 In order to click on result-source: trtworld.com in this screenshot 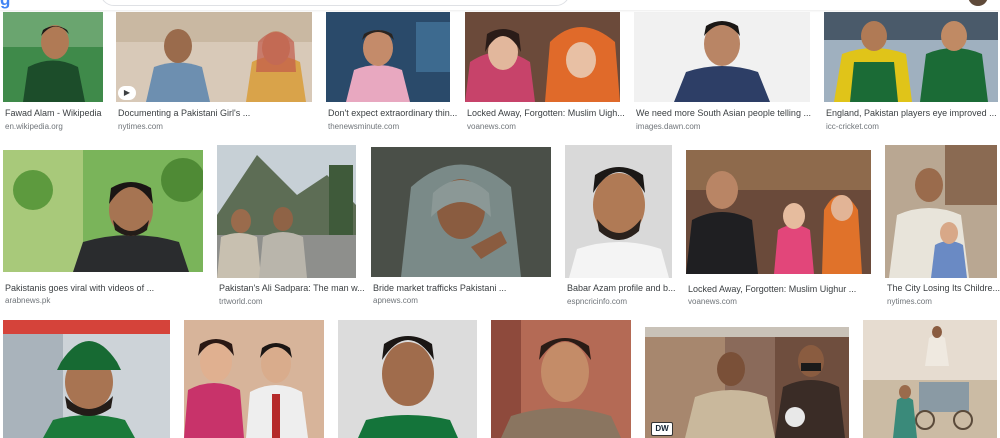, I will do `click(241, 301)`.